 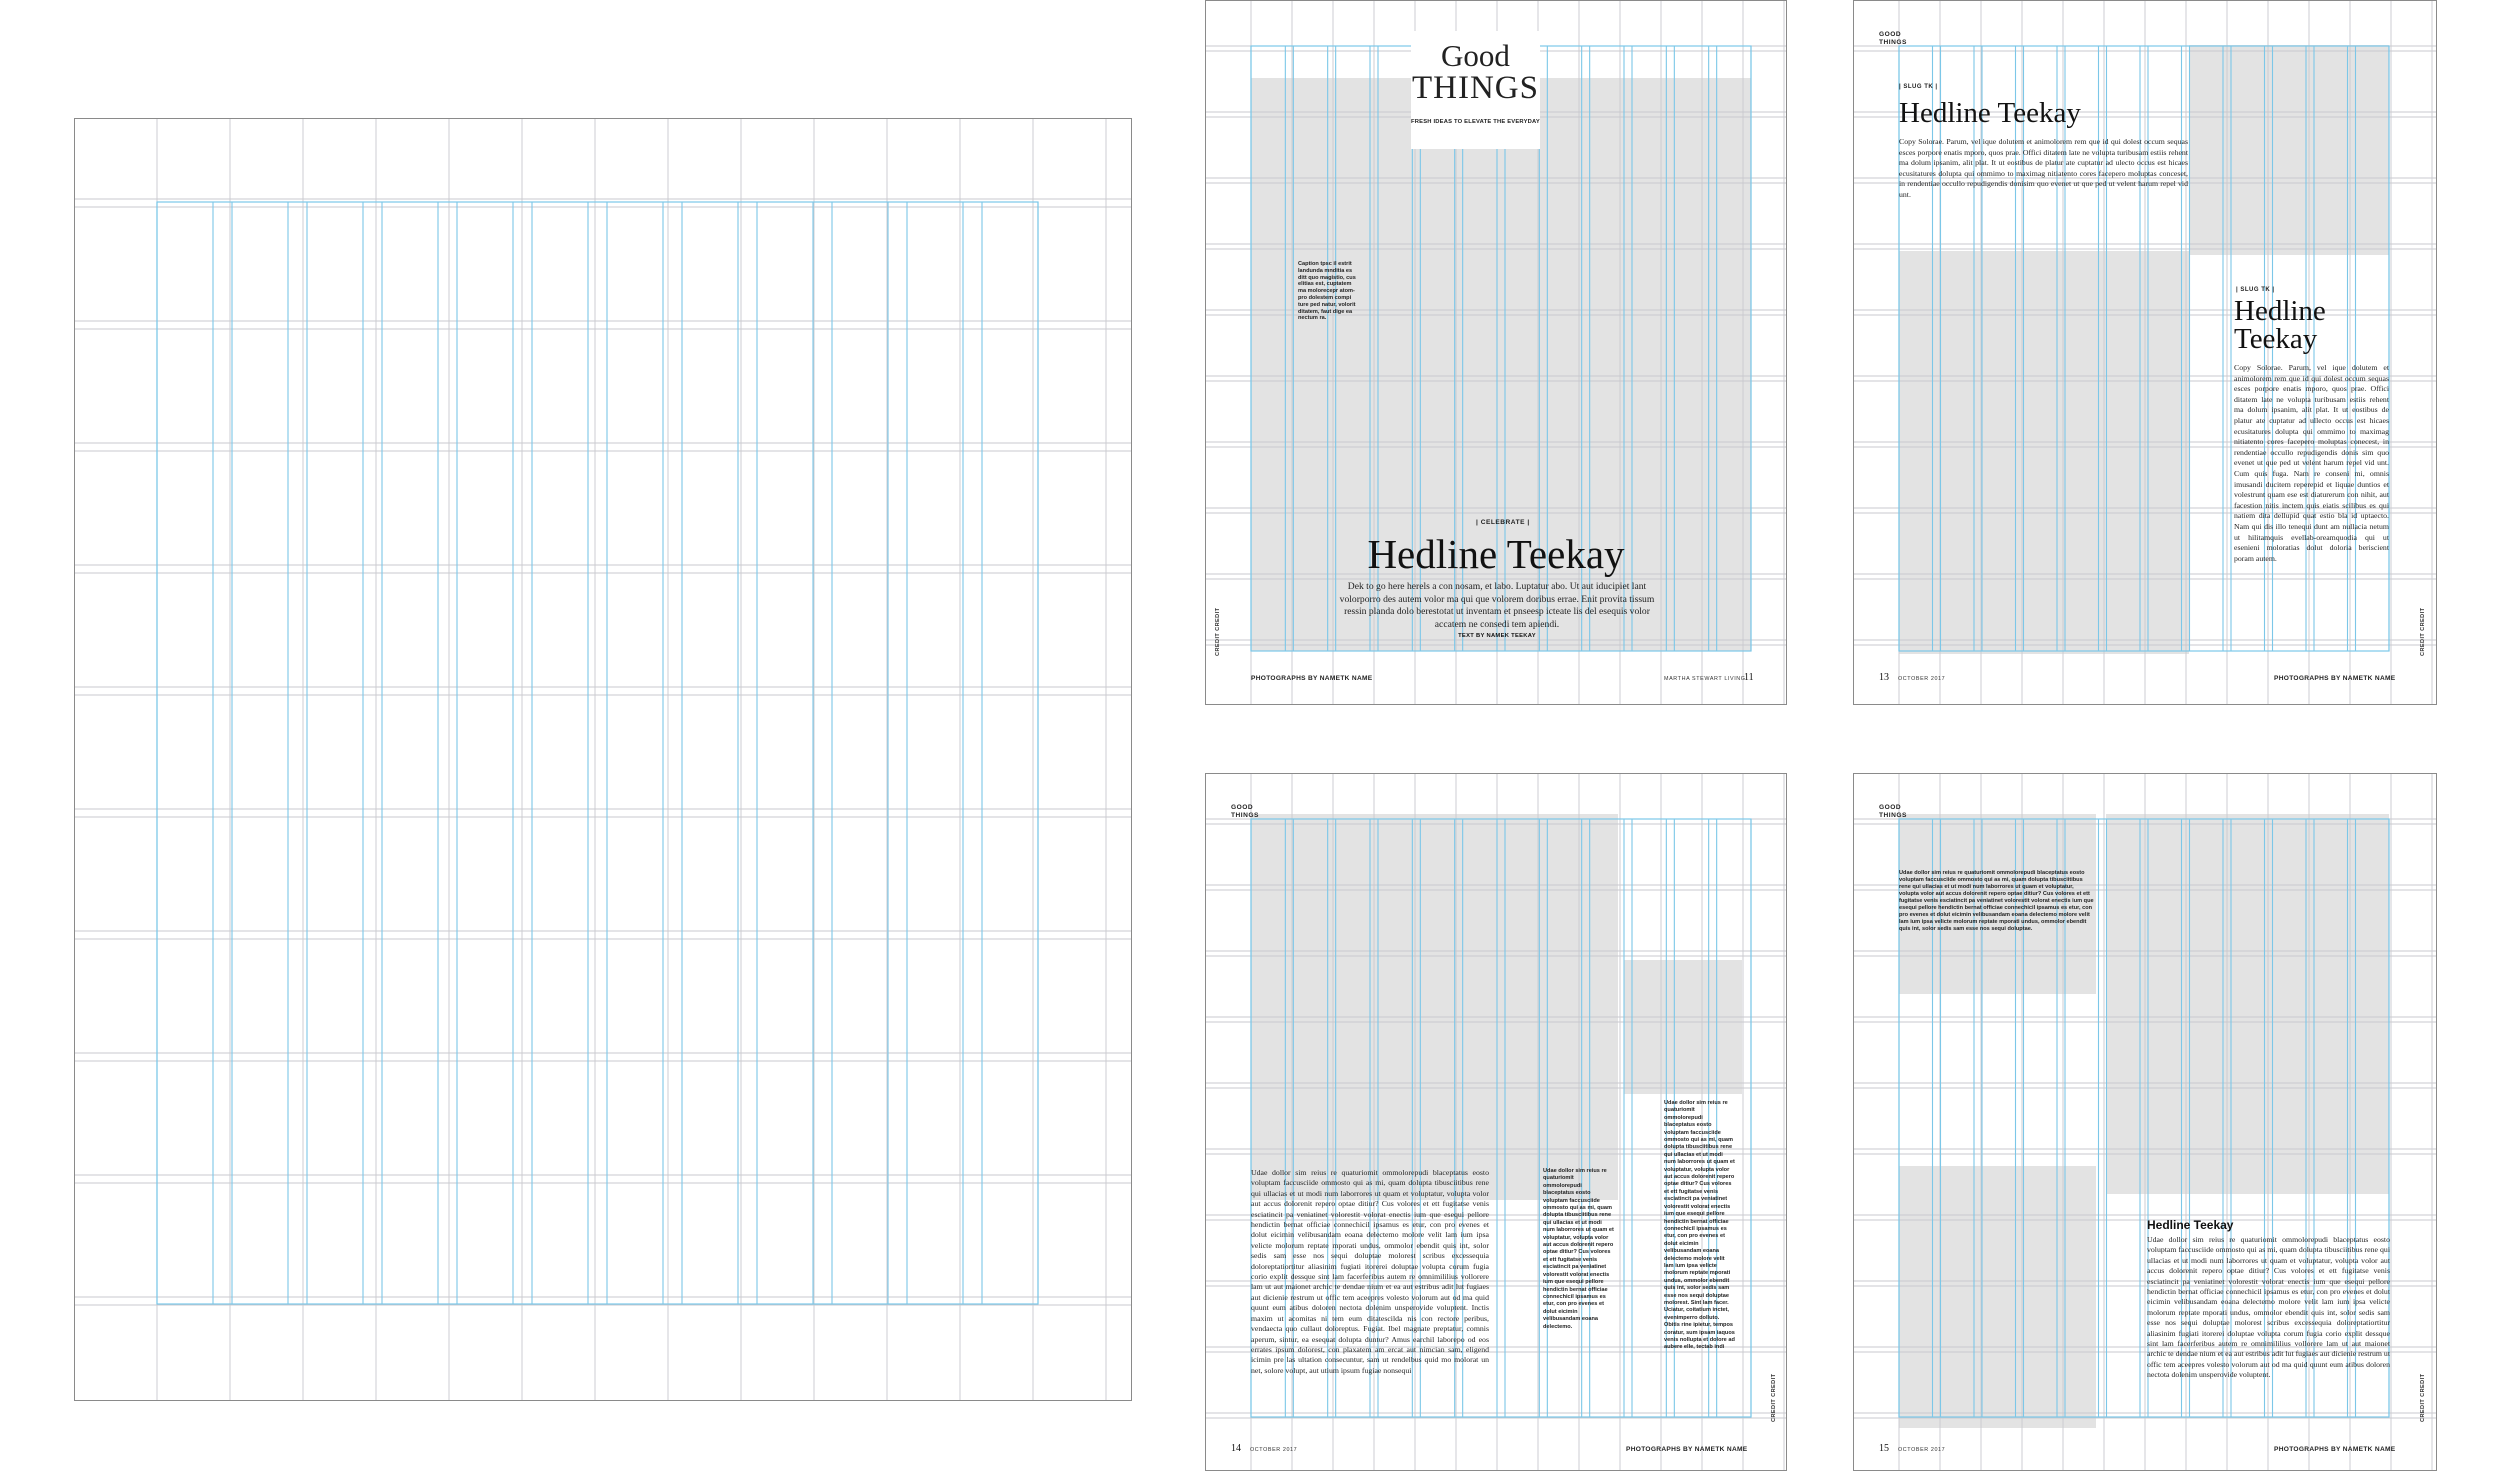 What do you see at coordinates (1502, 522) in the screenshot?
I see `slug-label: CELEBRATE` at bounding box center [1502, 522].